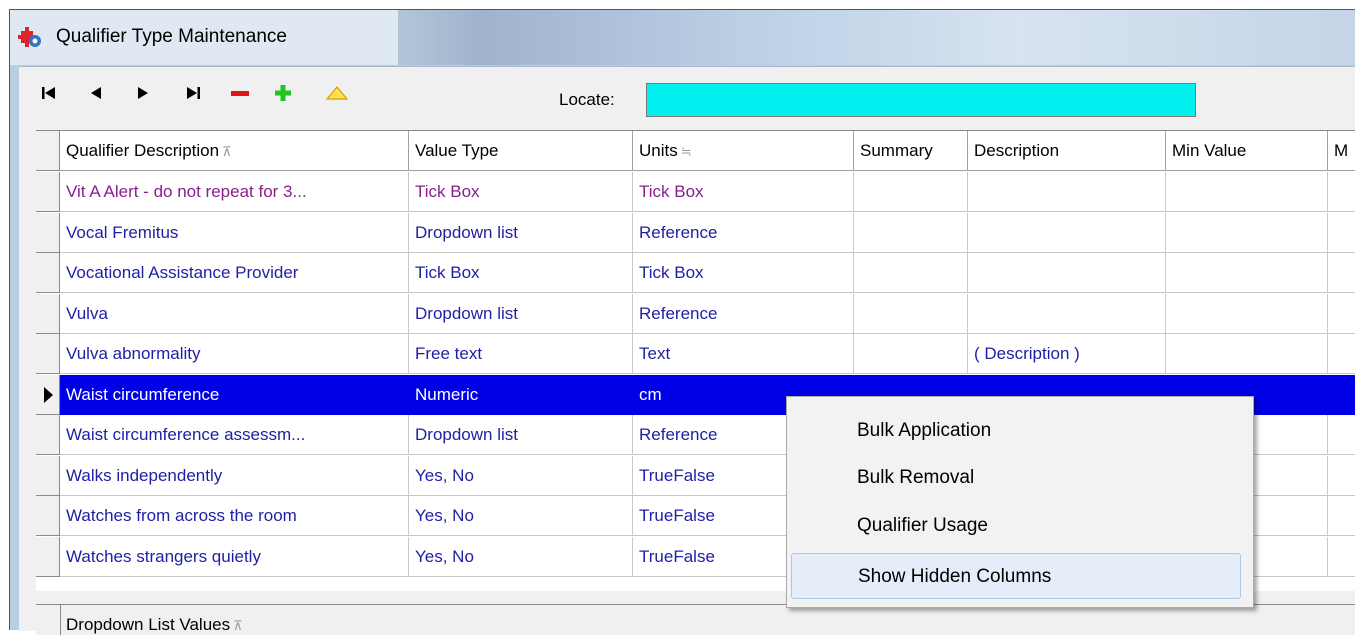  Describe the element at coordinates (743, 354) in the screenshot. I see `cell-units: Text` at that location.